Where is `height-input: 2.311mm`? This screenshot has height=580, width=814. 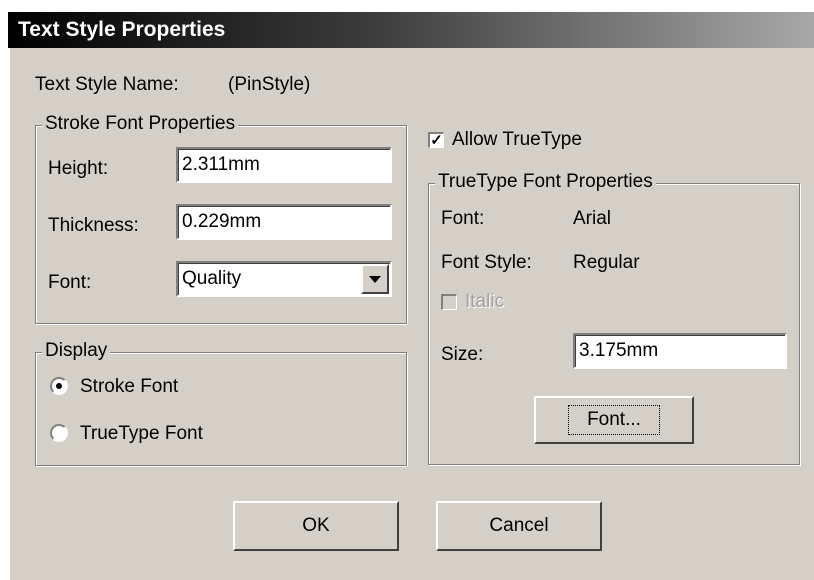 height-input: 2.311mm is located at coordinates (284, 165).